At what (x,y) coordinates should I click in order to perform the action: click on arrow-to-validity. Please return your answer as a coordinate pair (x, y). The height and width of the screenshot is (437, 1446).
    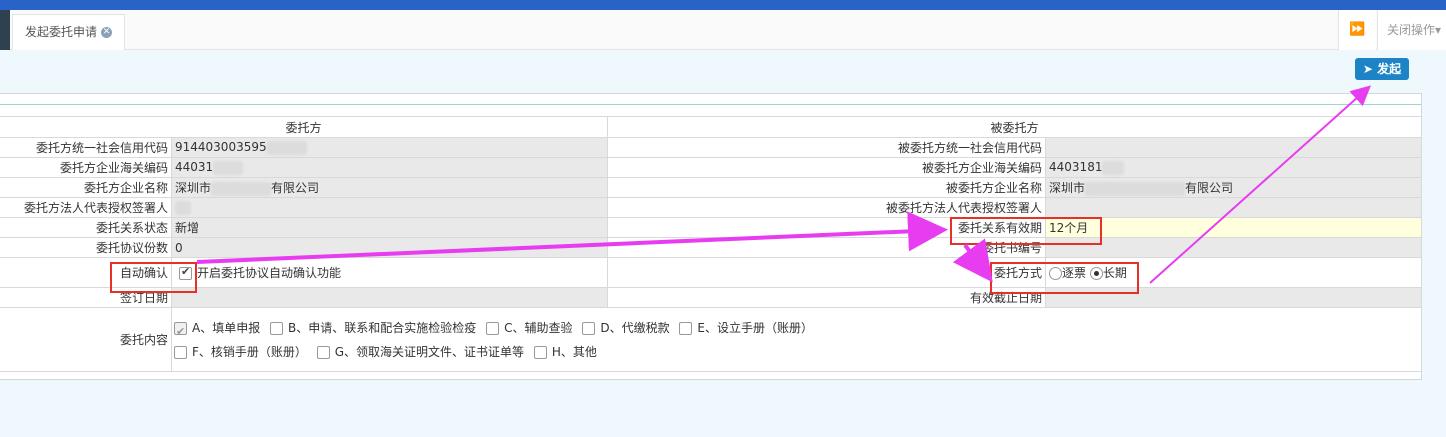
    Looking at the image, I should click on (572, 237).